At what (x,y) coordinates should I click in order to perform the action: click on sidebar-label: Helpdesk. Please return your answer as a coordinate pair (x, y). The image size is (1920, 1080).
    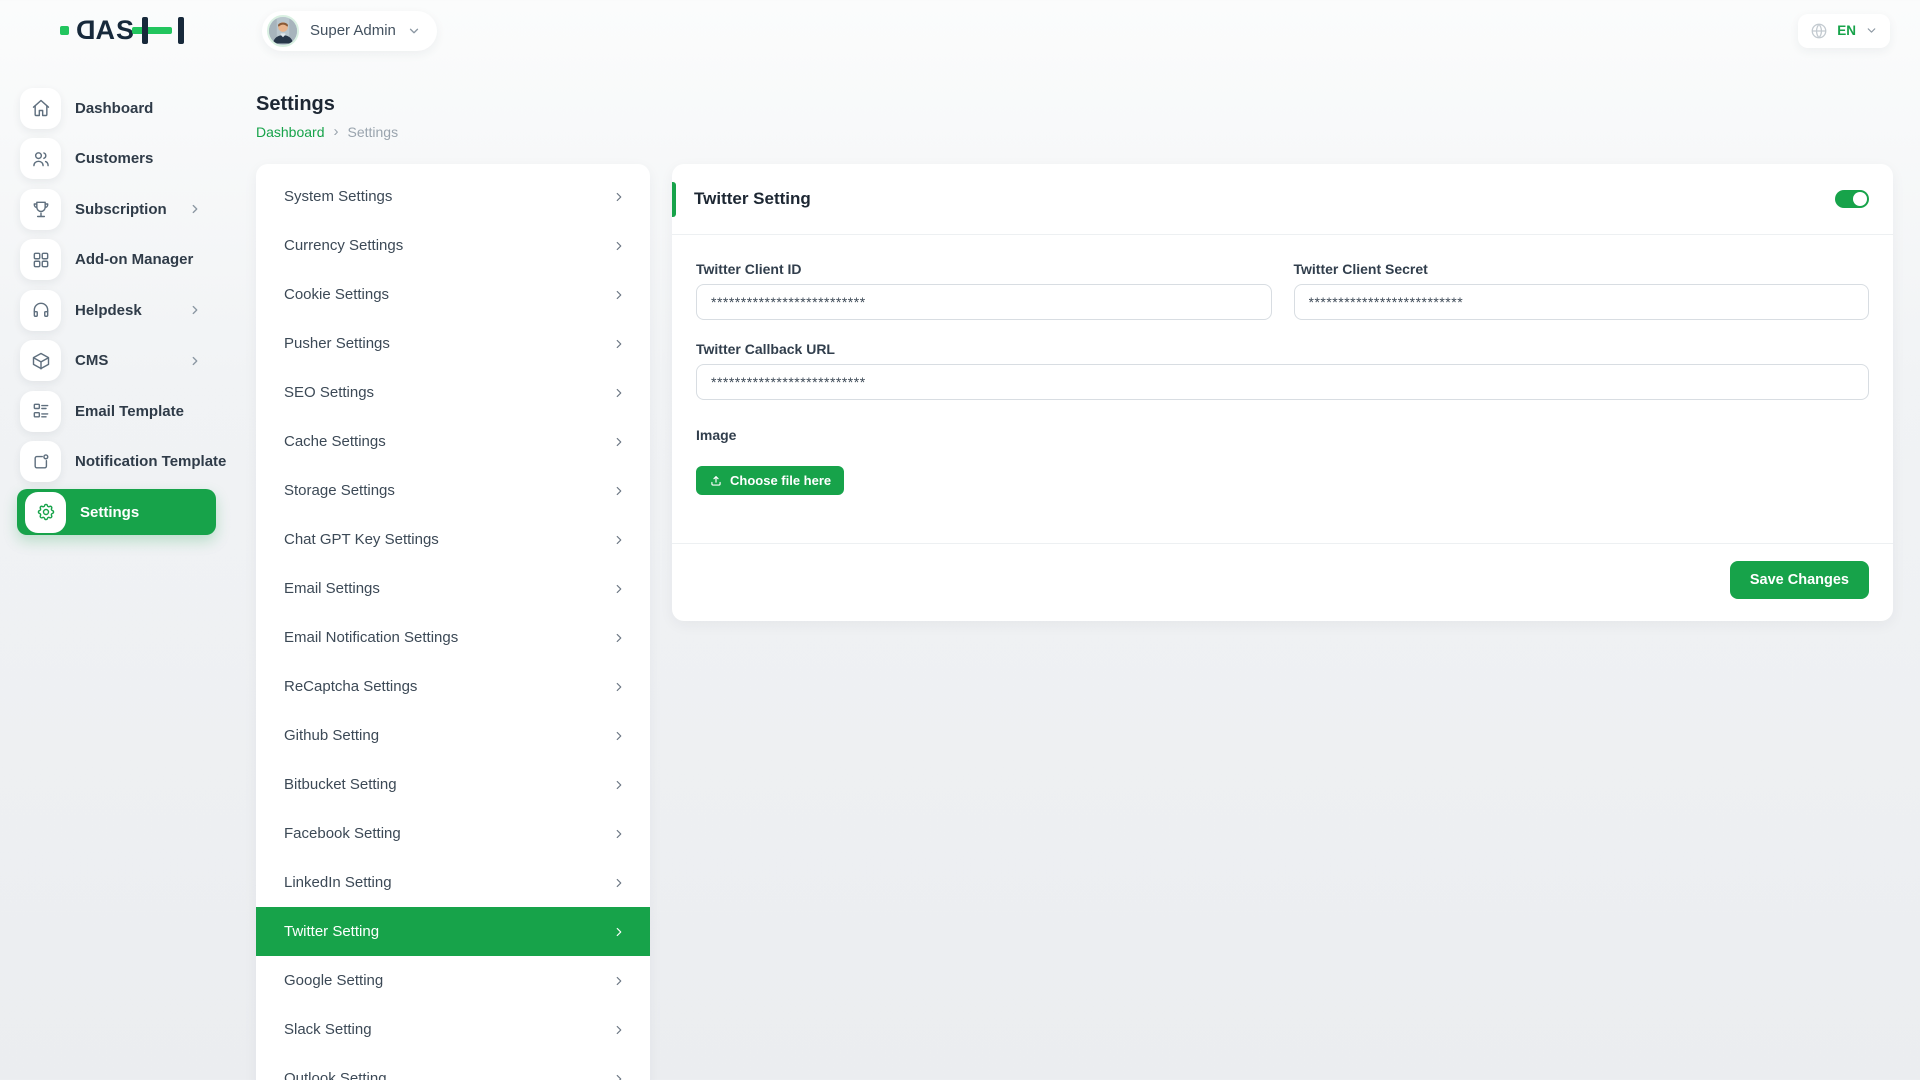
    Looking at the image, I should click on (108, 310).